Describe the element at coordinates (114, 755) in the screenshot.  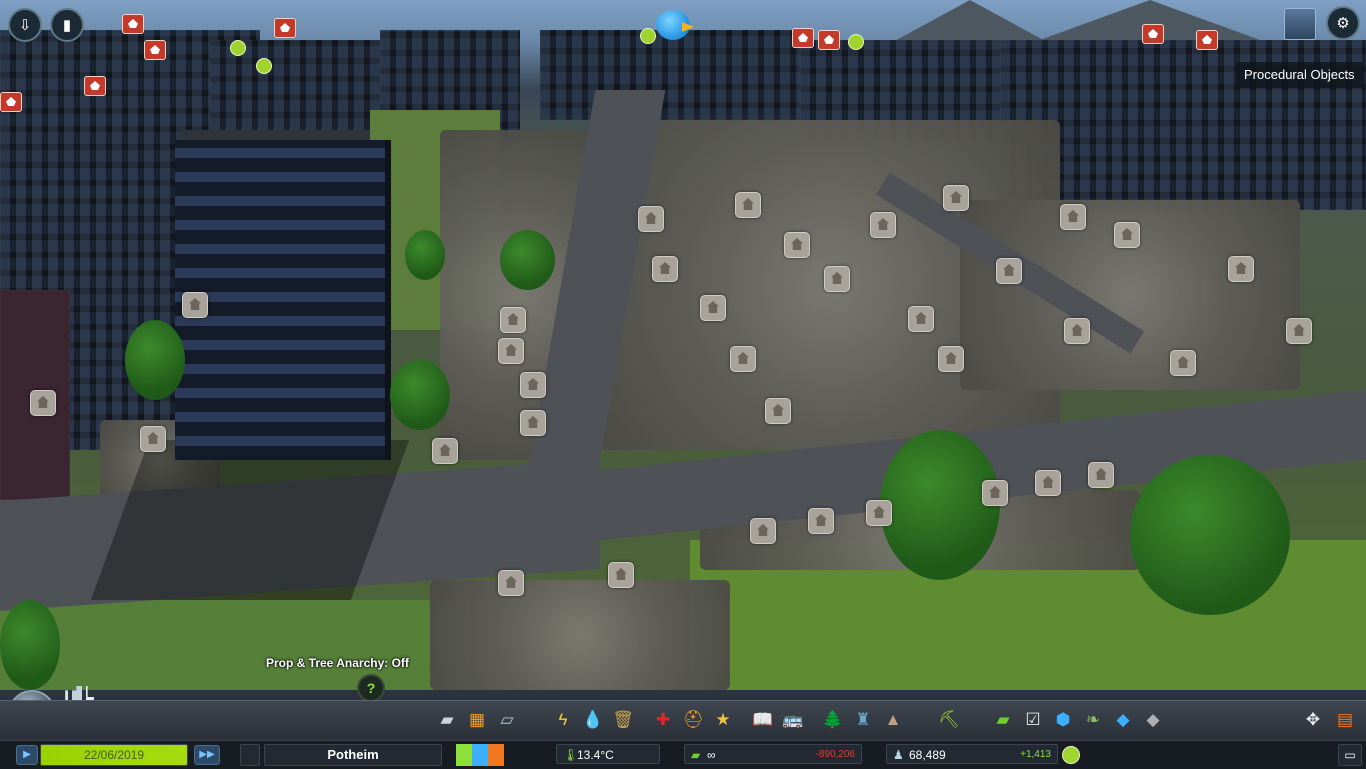
I see `game-date: 22/06/2019` at that location.